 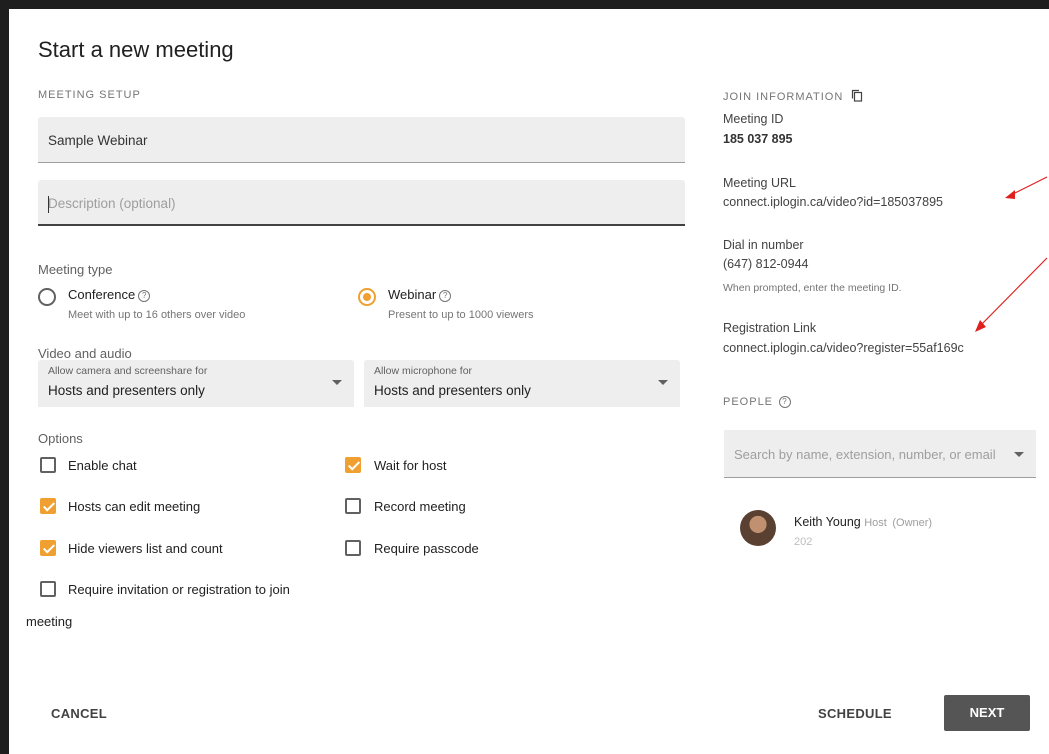 What do you see at coordinates (157, 315) in the screenshot?
I see `conference-description: Meet with up to 16 others over video` at bounding box center [157, 315].